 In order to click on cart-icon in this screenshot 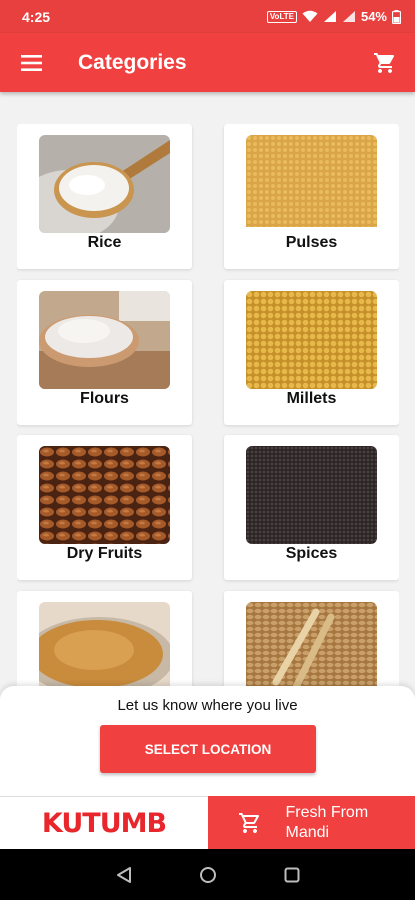, I will do `click(384, 62)`.